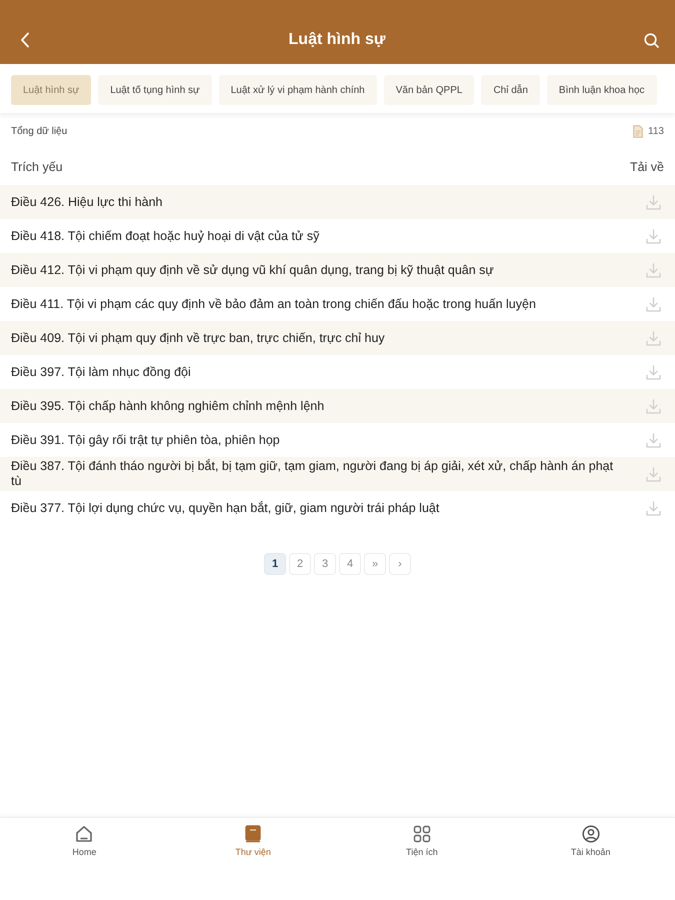 The image size is (675, 900). Describe the element at coordinates (350, 564) in the screenshot. I see `page-button: 4` at that location.